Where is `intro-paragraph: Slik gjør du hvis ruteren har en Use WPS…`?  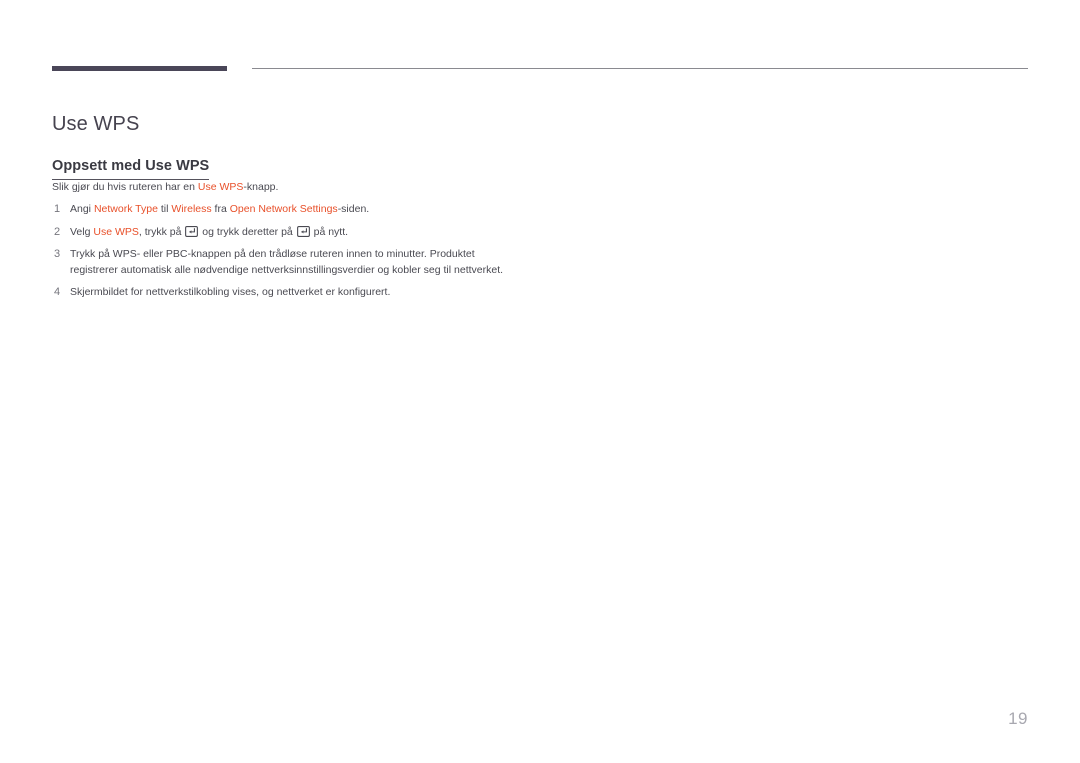 intro-paragraph: Slik gjør du hvis ruteren har en Use WPS… is located at coordinates (165, 187).